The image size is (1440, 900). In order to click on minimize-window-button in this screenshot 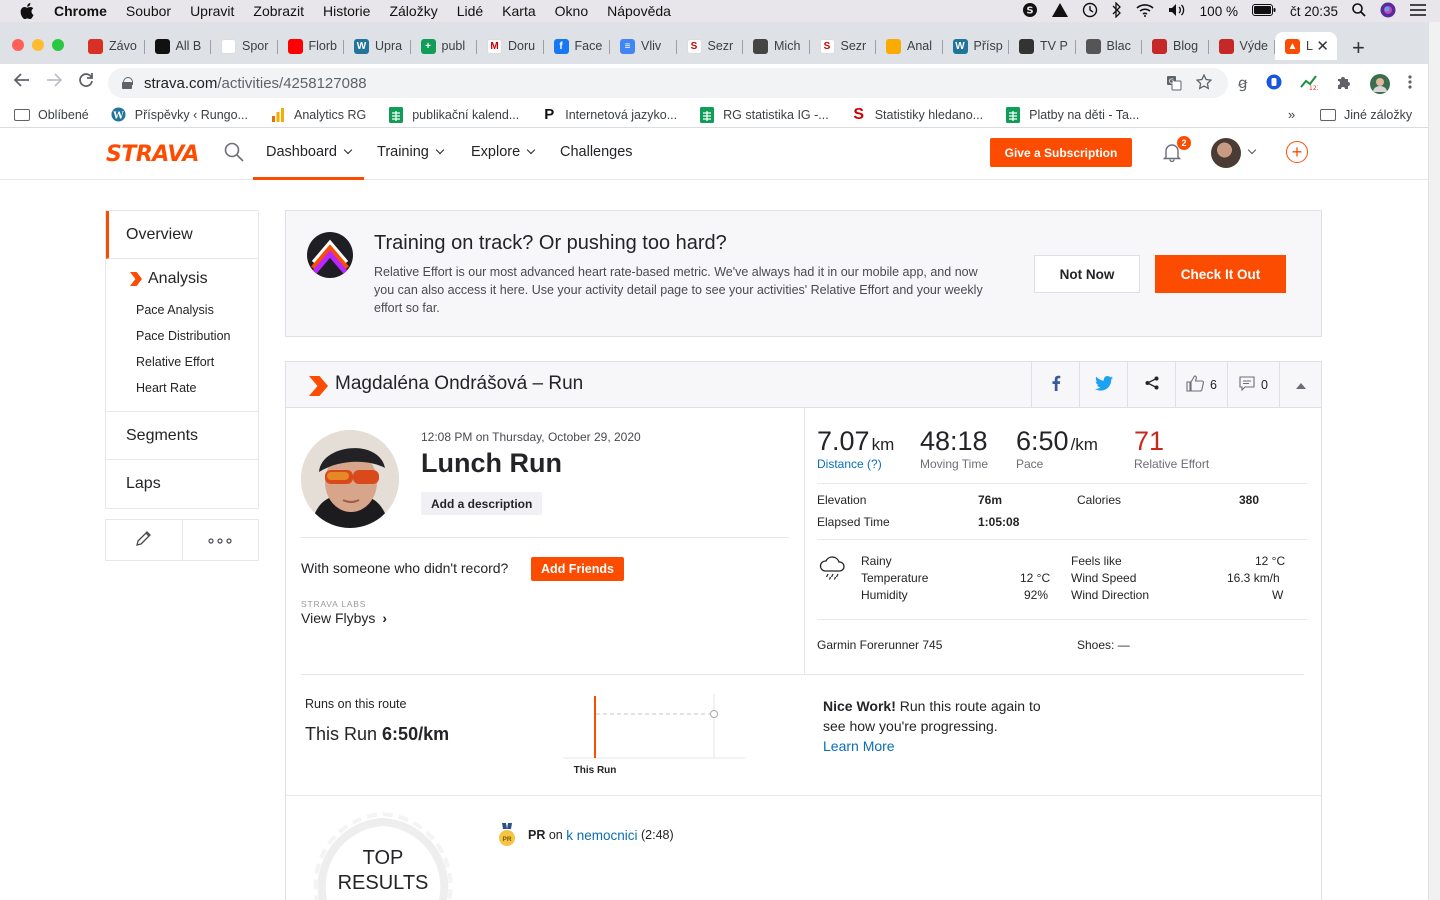, I will do `click(38, 45)`.